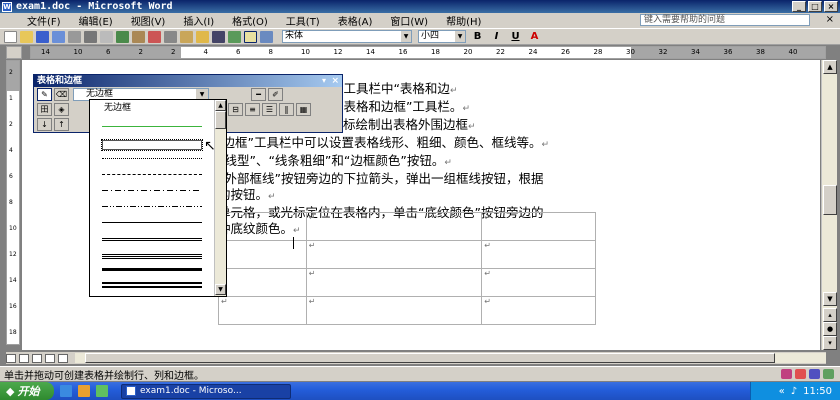 This screenshot has height=400, width=840. Describe the element at coordinates (158, 198) in the screenshot. I see `line-style-dropdown: 无边框 ▲ ▼` at that location.